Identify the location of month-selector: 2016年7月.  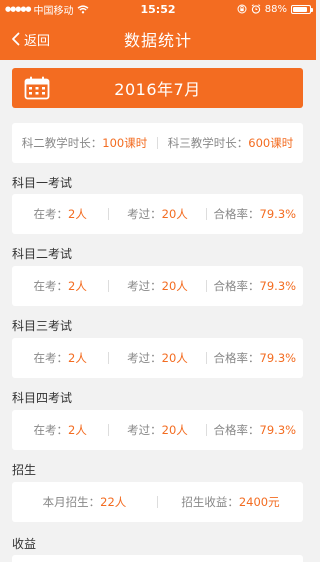
(157, 88).